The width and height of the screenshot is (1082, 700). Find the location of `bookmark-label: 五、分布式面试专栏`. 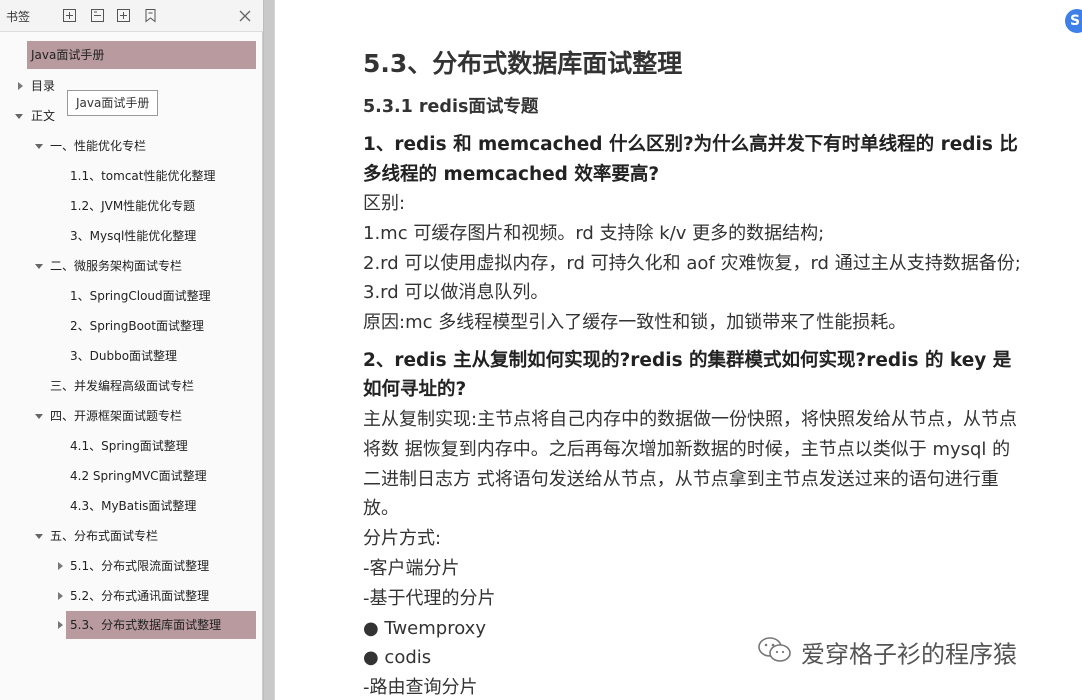

bookmark-label: 五、分布式面试专栏 is located at coordinates (104, 536).